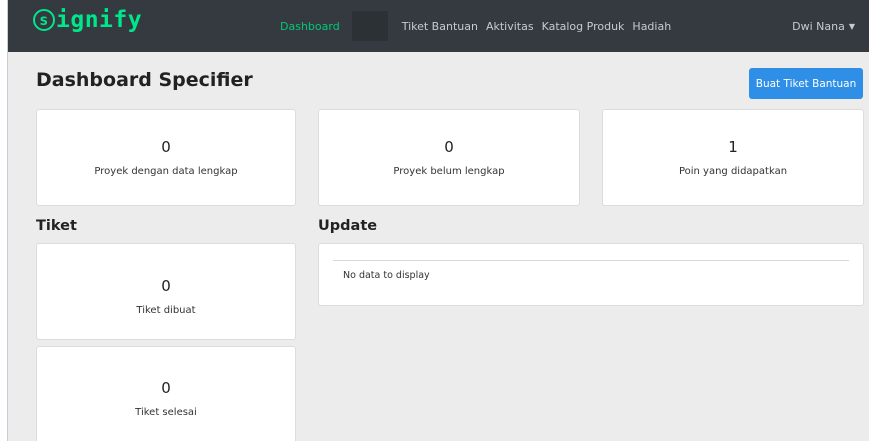 Image resolution: width=869 pixels, height=441 pixels. I want to click on nav-tiket-bantuan: Tiket Bantuan, so click(440, 26).